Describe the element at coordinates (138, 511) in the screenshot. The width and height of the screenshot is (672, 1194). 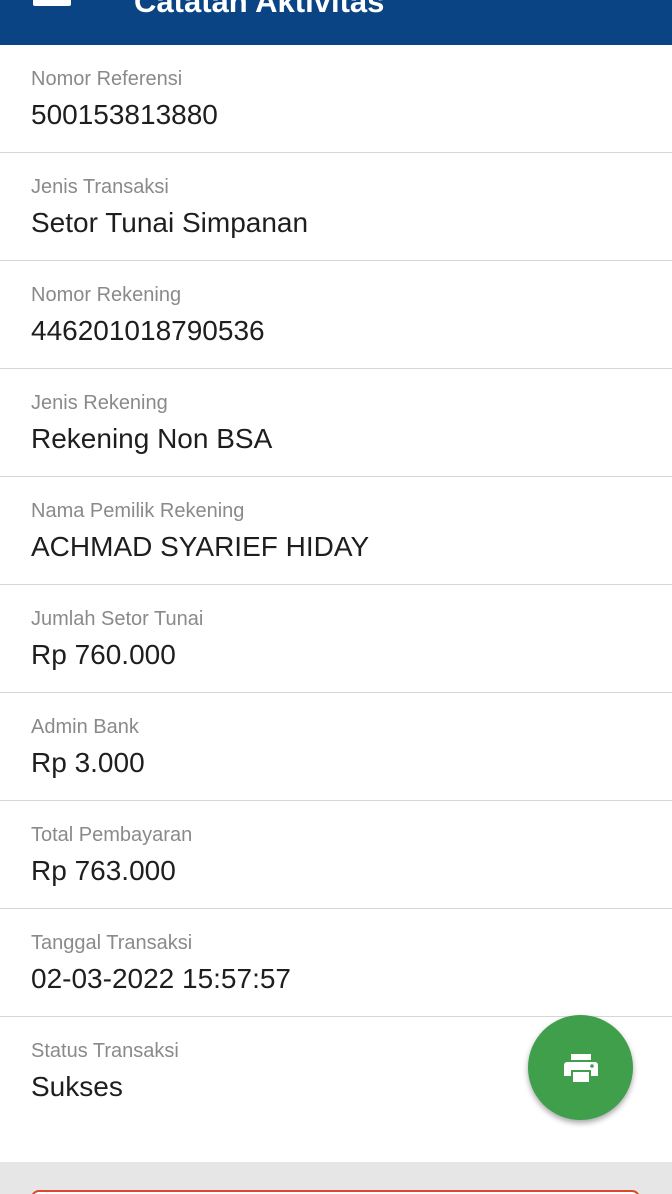
I see `field-label: Nama Pemilik Rekening` at that location.